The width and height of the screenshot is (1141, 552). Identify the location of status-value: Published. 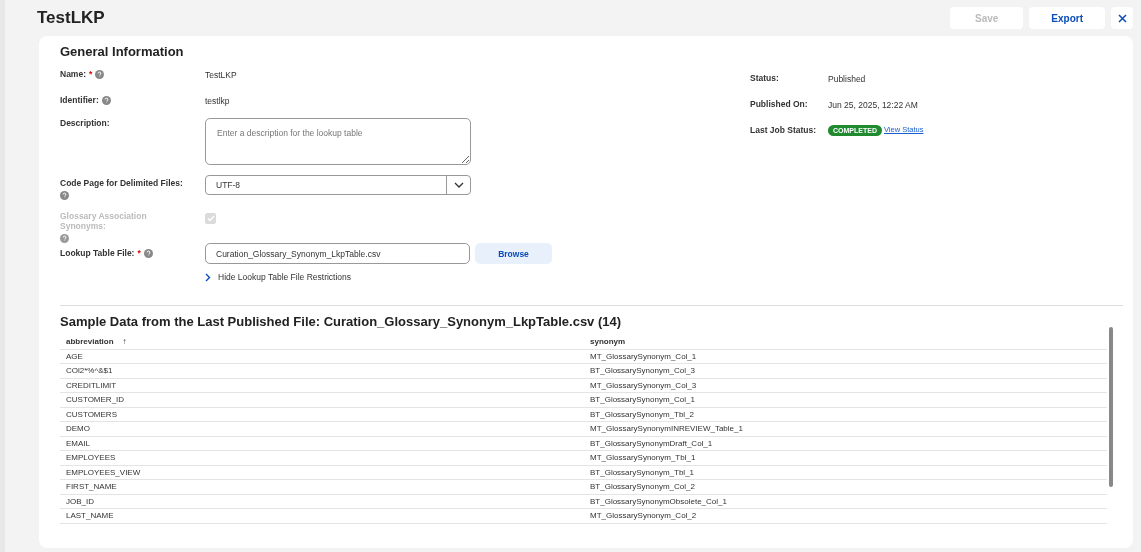
(847, 78).